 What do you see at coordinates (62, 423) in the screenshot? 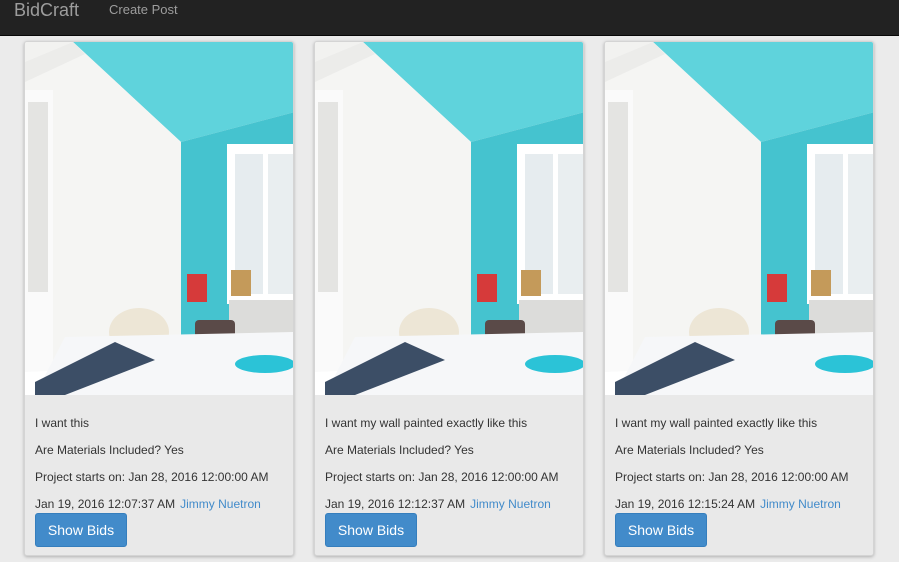
I see `post-title: I want this` at bounding box center [62, 423].